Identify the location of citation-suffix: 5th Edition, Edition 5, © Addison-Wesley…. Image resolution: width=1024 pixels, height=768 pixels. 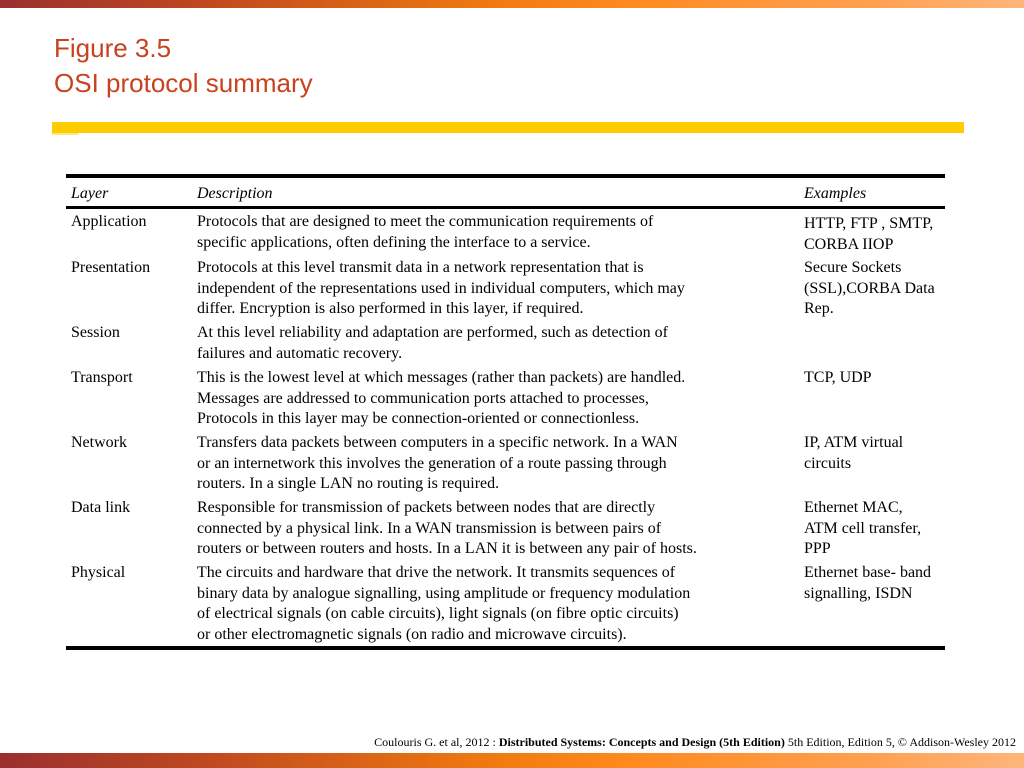
(900, 742).